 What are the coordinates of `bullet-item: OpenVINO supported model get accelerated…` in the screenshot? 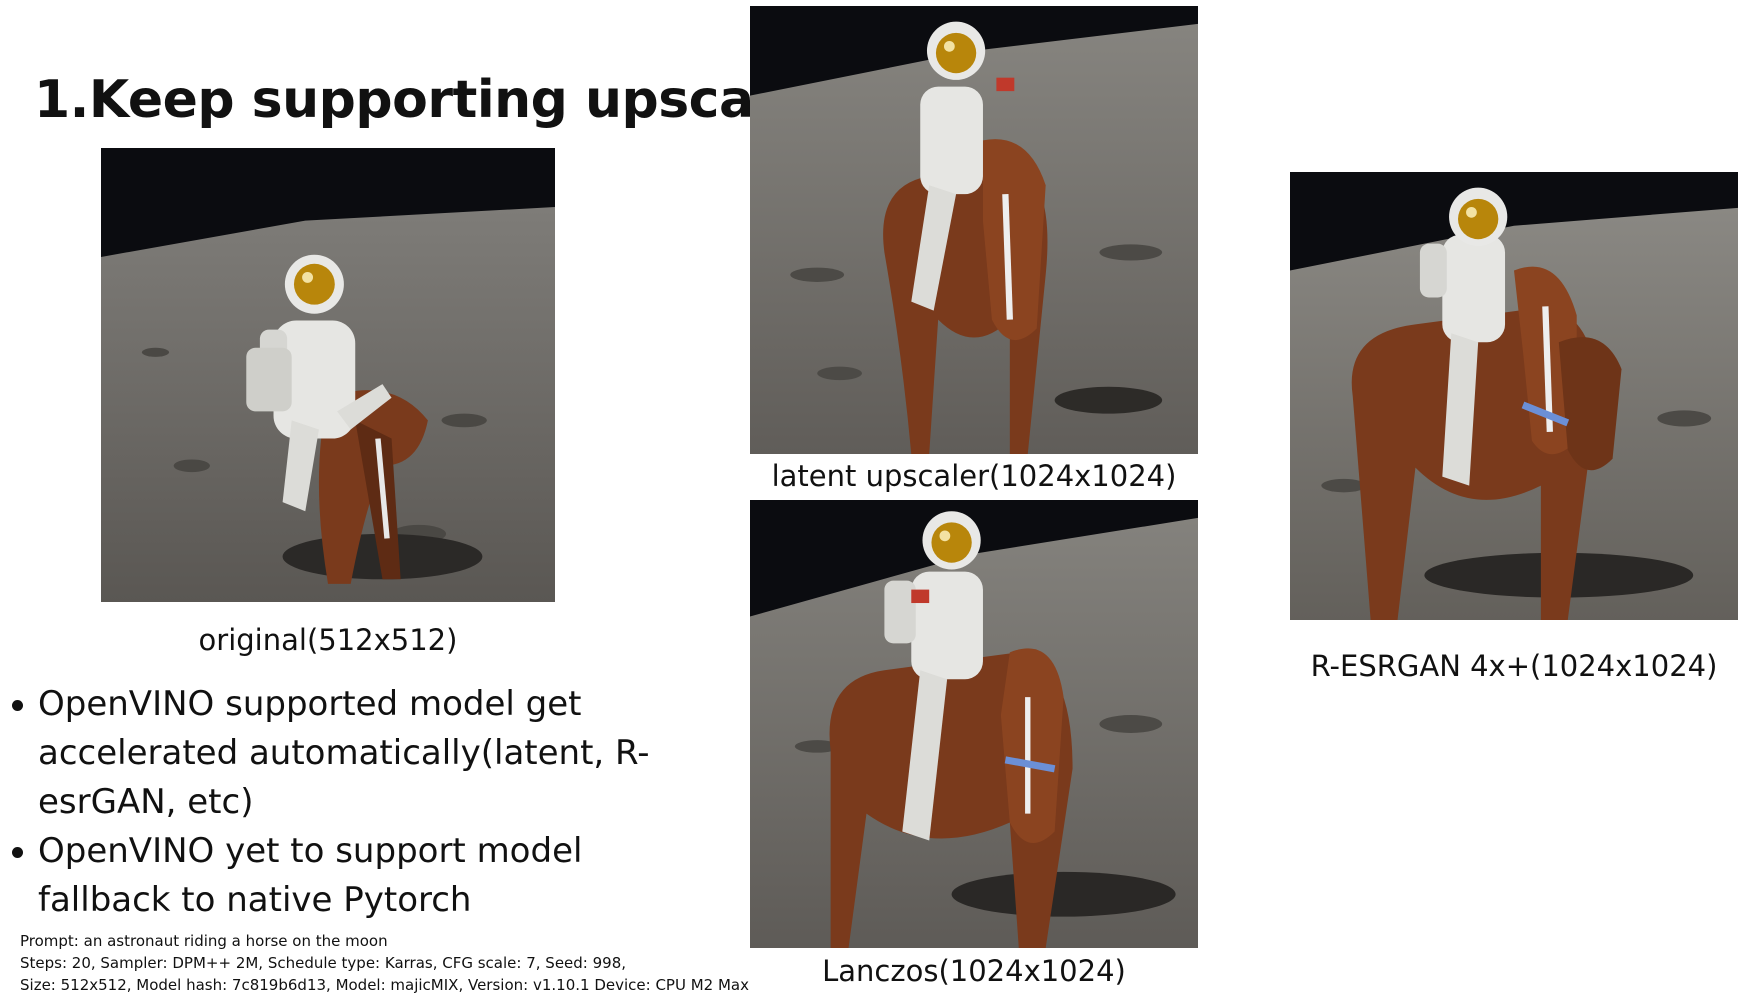 It's located at (356, 753).